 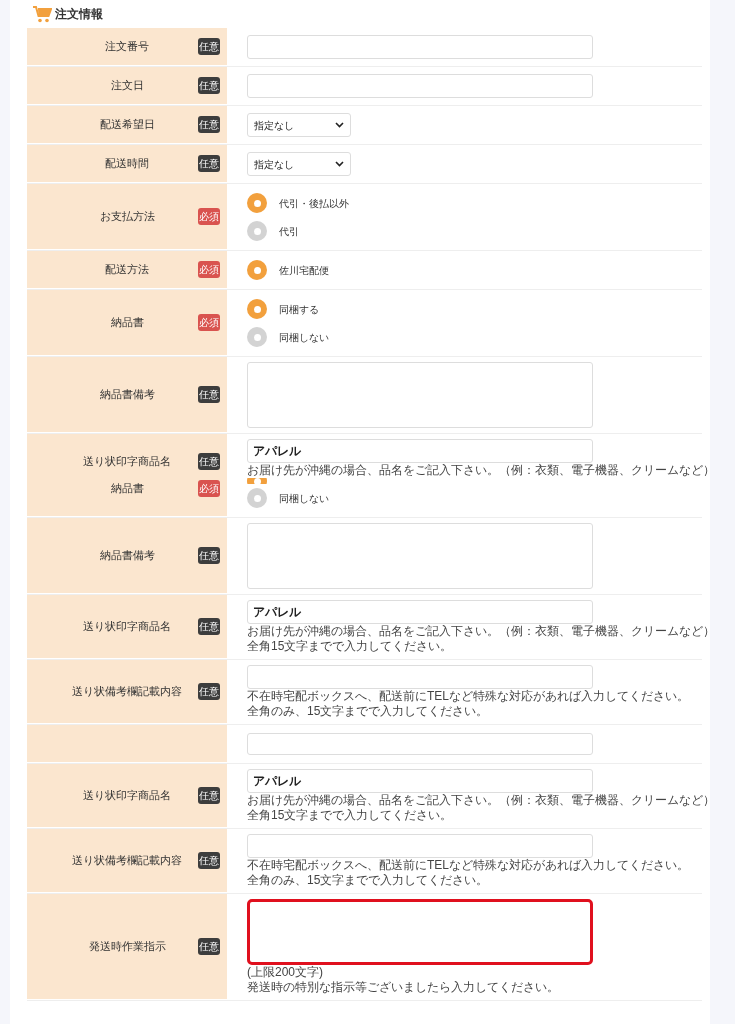 I want to click on field-label: 注文番号, so click(x=127, y=46).